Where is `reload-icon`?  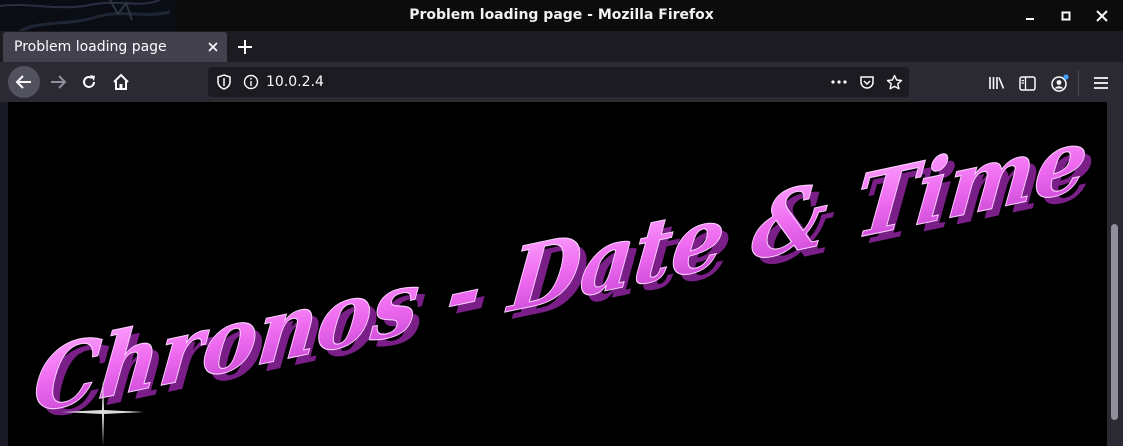 reload-icon is located at coordinates (89, 81).